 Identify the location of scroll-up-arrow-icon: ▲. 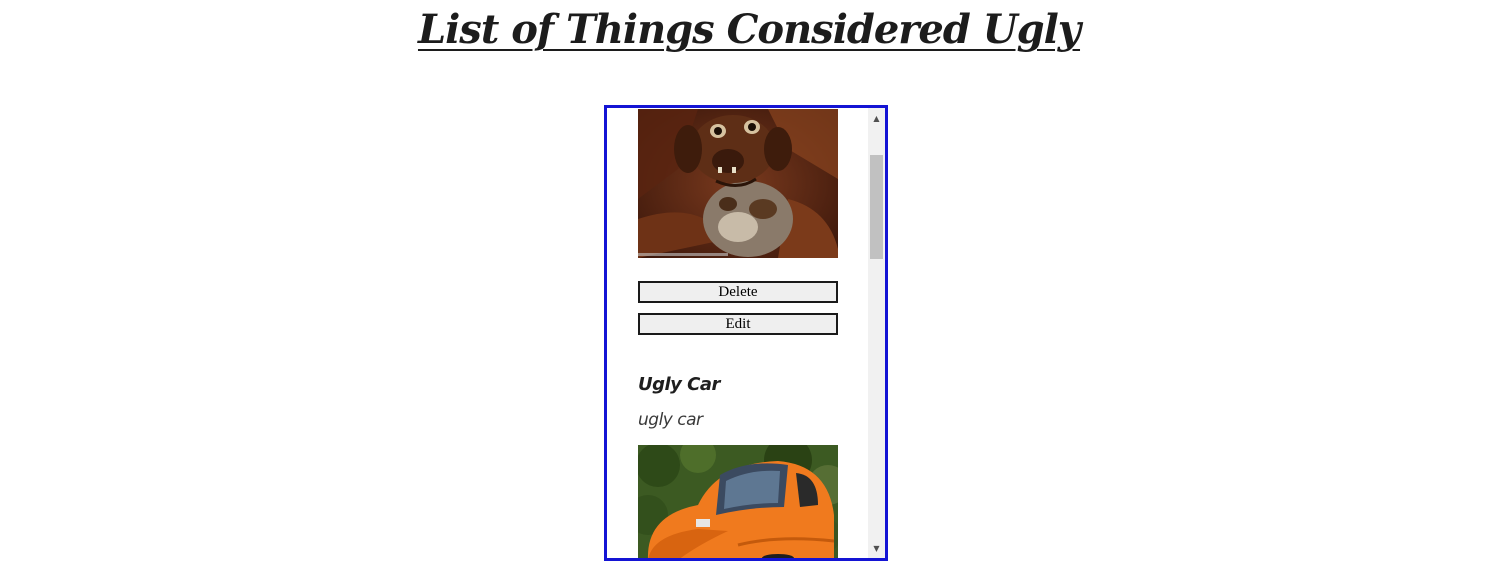
(876, 118).